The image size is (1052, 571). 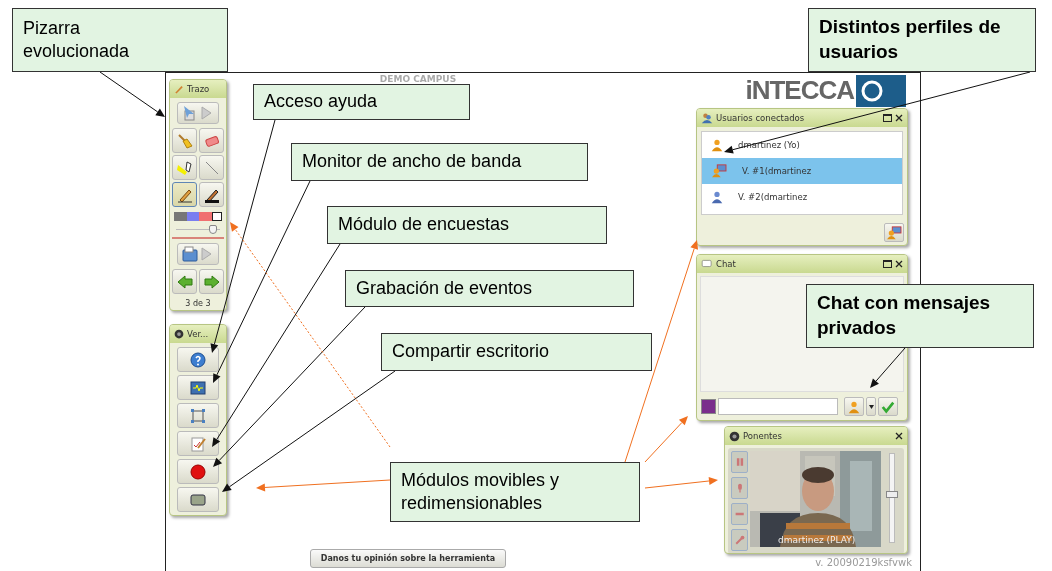 What do you see at coordinates (778, 406) in the screenshot?
I see `message-field` at bounding box center [778, 406].